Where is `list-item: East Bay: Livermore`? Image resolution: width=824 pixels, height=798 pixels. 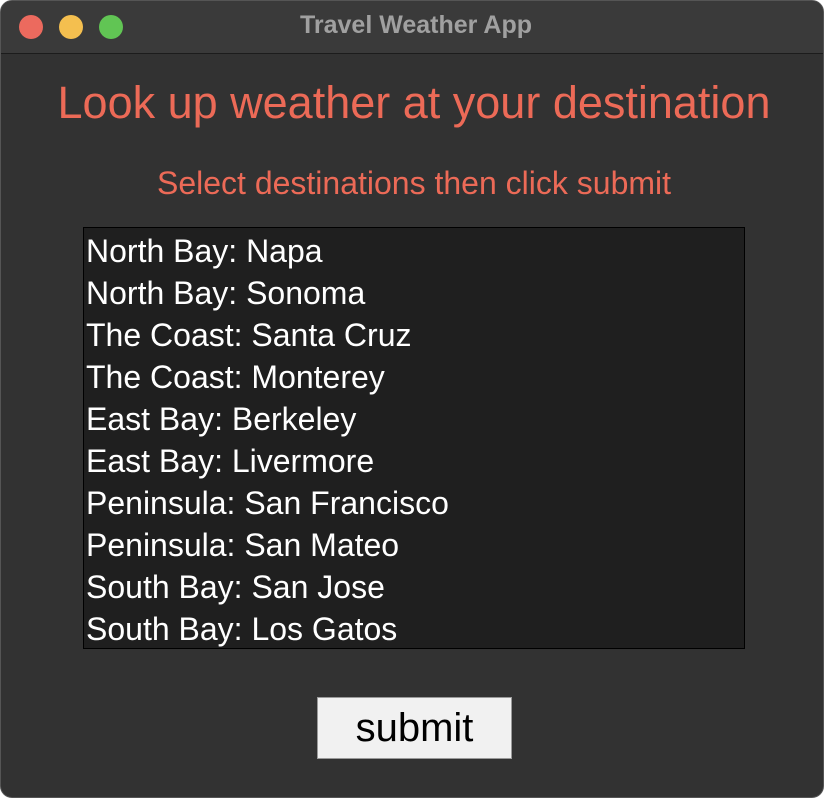
list-item: East Bay: Livermore is located at coordinates (414, 461).